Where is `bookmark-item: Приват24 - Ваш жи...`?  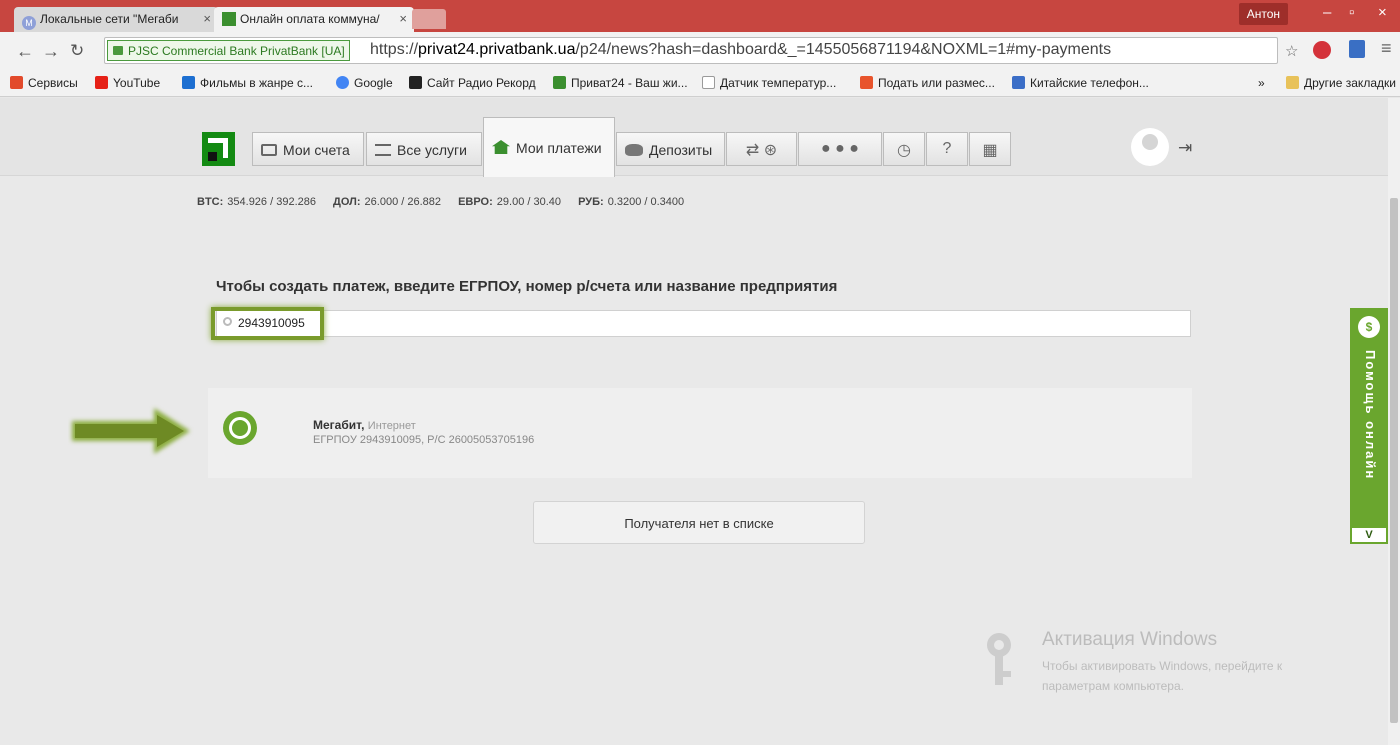
bookmark-item: Приват24 - Ваш жи... is located at coordinates (620, 83).